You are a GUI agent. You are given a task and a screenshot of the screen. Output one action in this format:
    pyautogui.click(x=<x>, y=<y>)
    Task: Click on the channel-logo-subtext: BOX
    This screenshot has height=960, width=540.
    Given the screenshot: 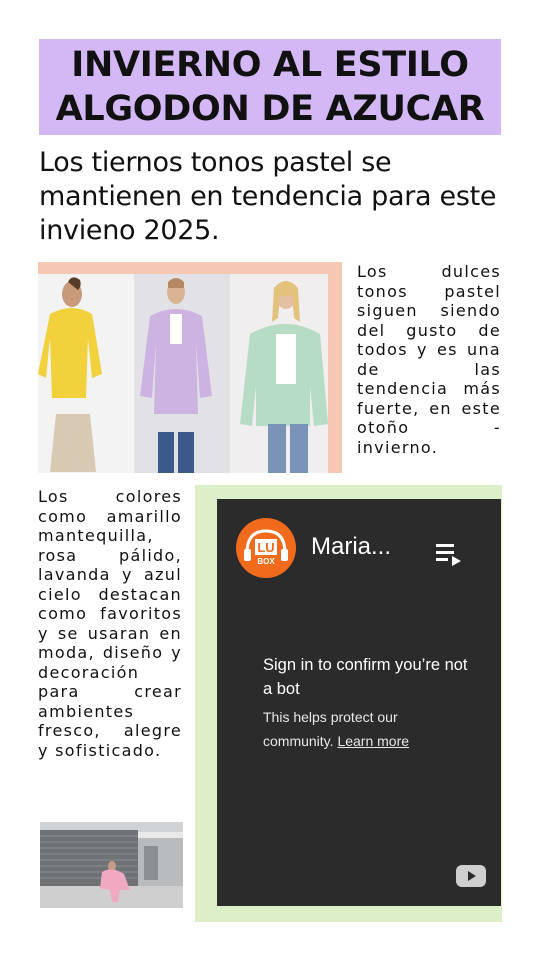 What is the action you would take?
    pyautogui.click(x=266, y=561)
    